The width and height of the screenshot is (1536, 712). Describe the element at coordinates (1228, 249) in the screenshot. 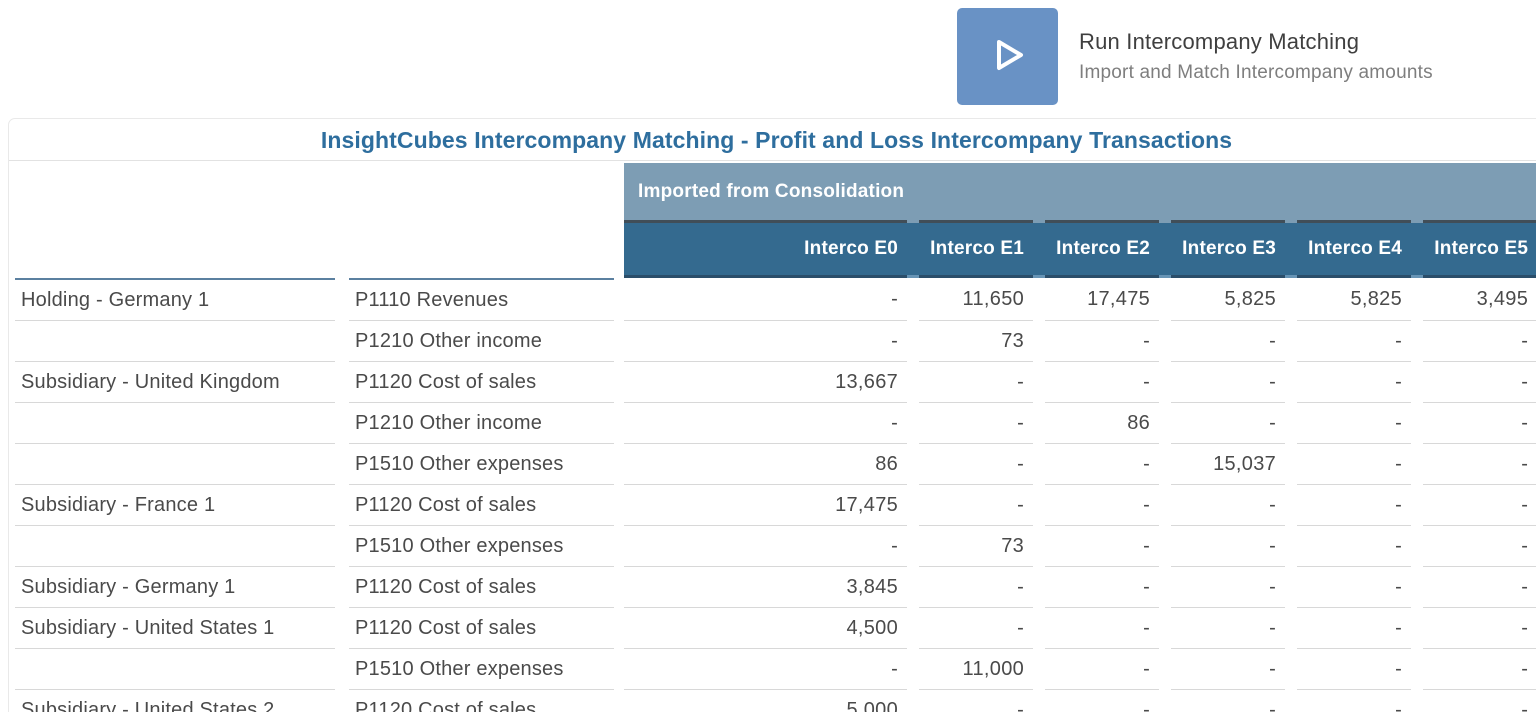

I see `column-header-interco-e3: Interco E3` at that location.